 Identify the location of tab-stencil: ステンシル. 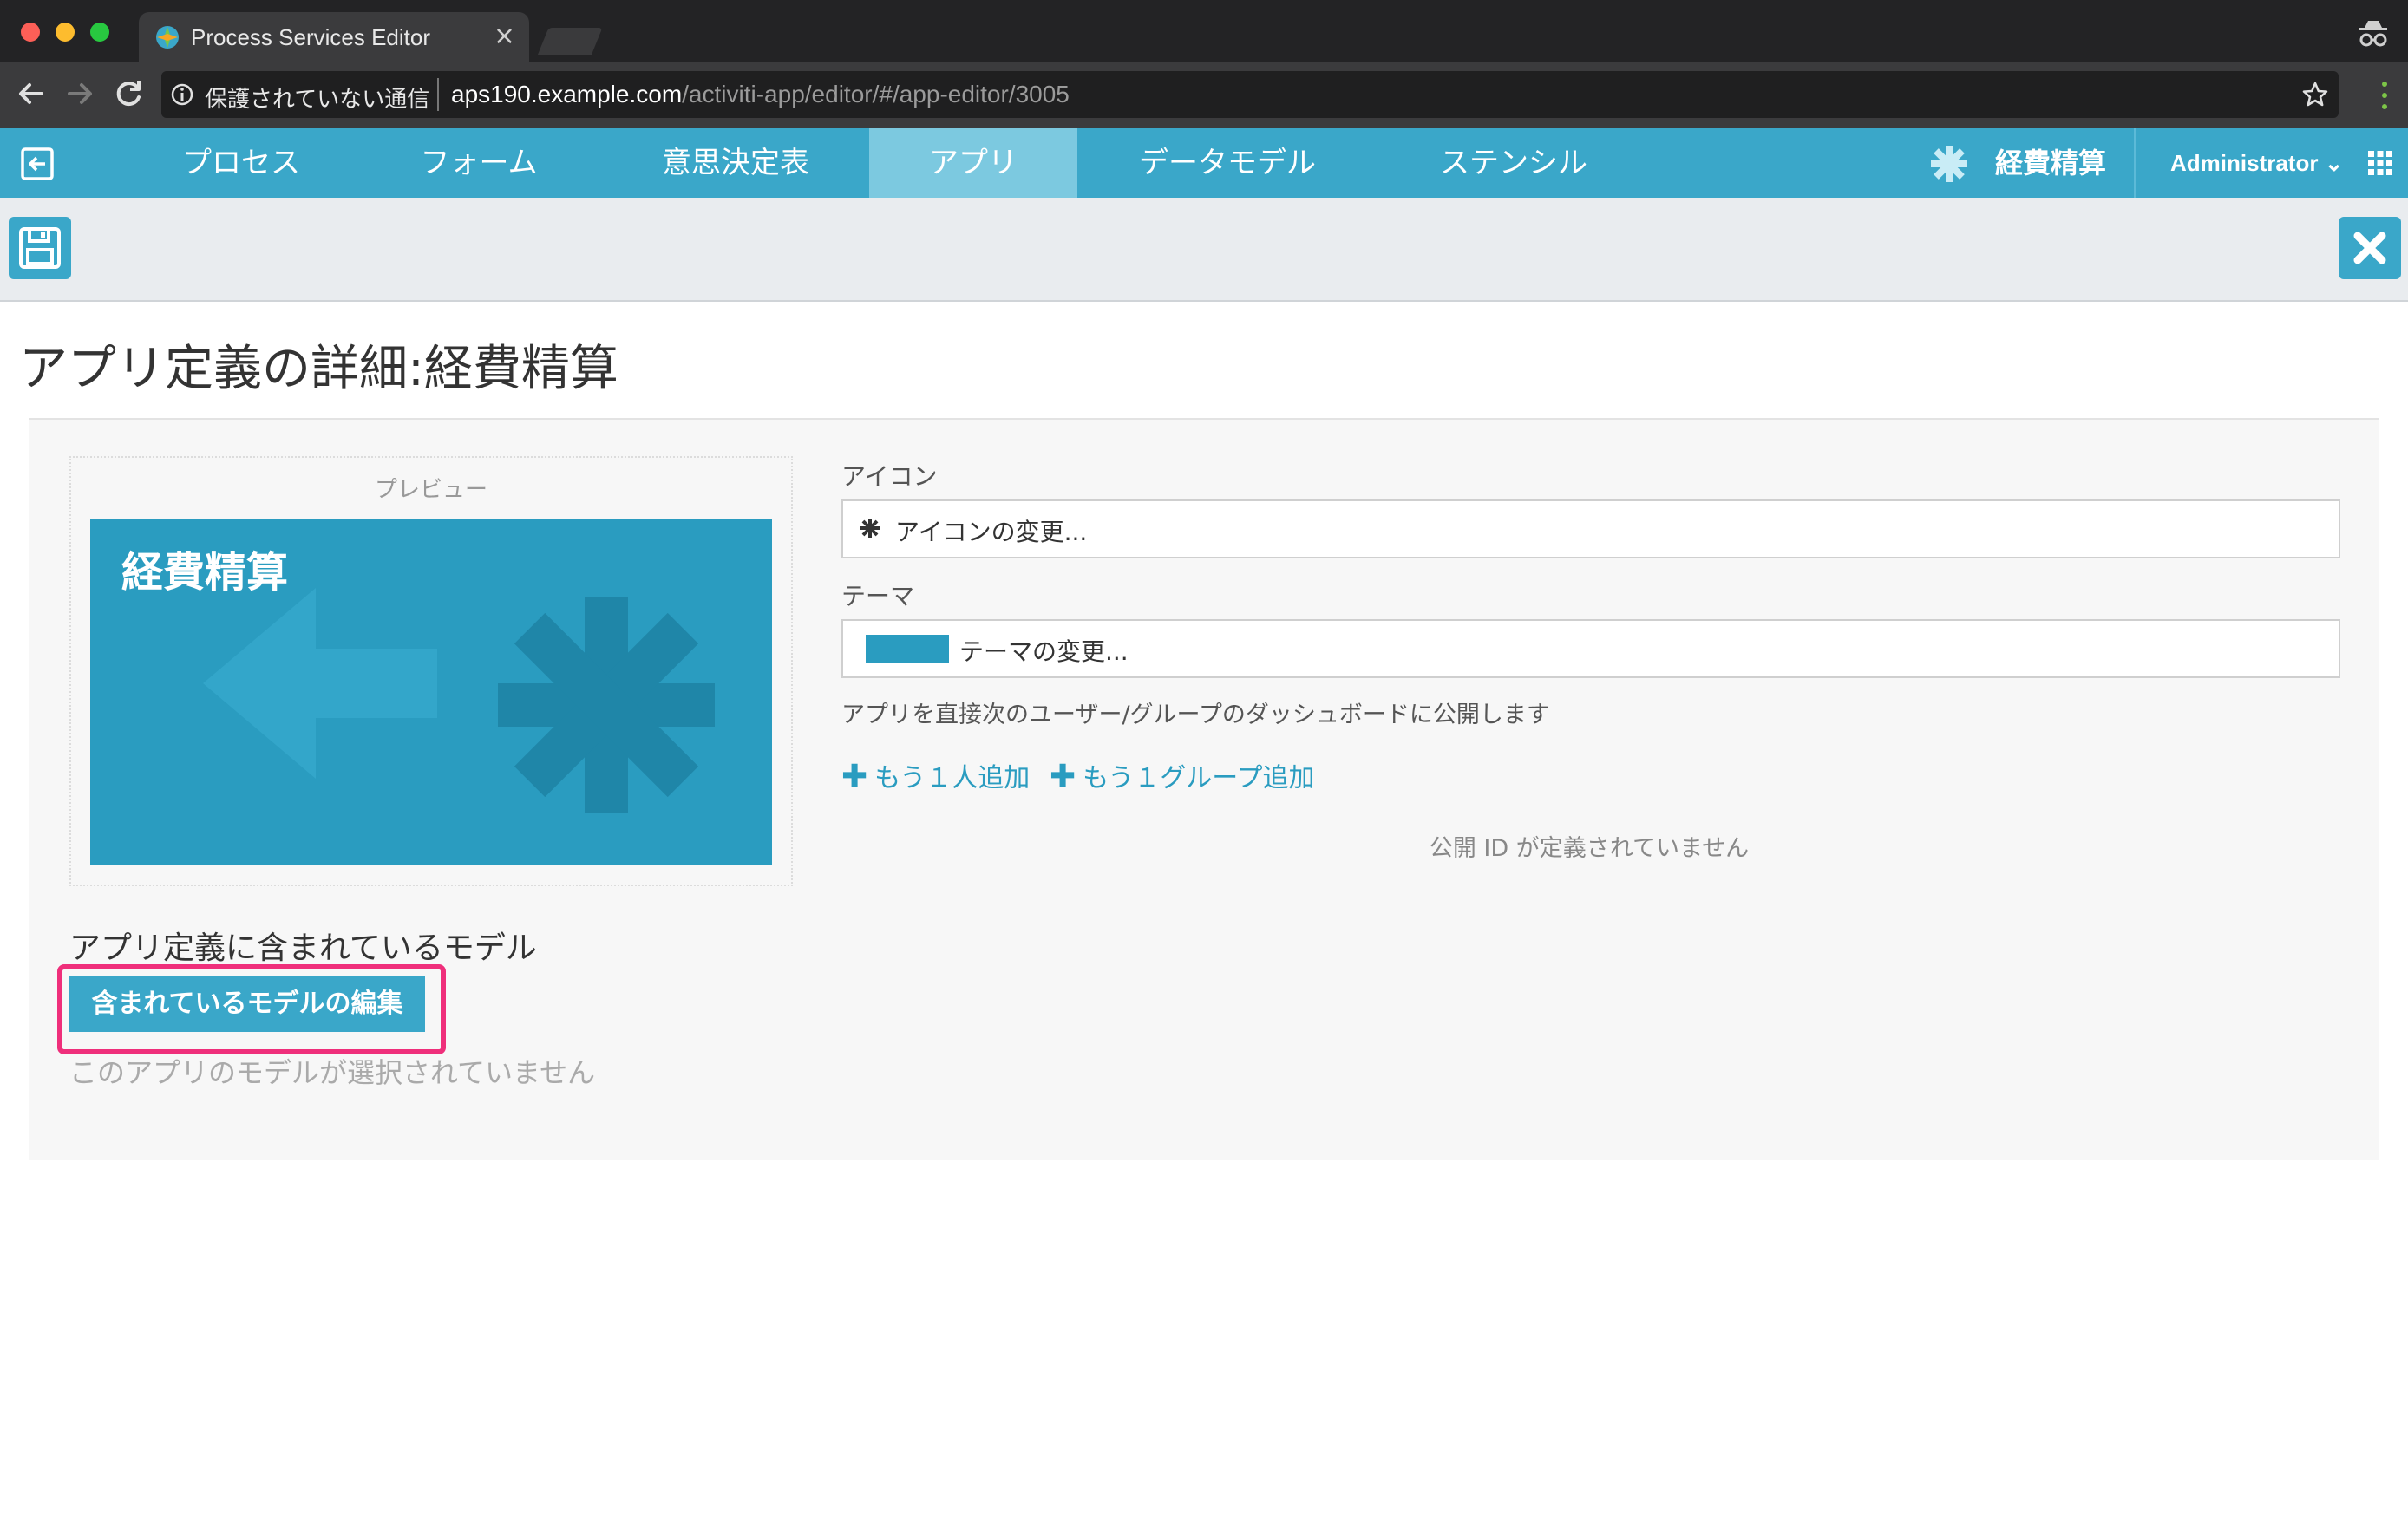
(1514, 163).